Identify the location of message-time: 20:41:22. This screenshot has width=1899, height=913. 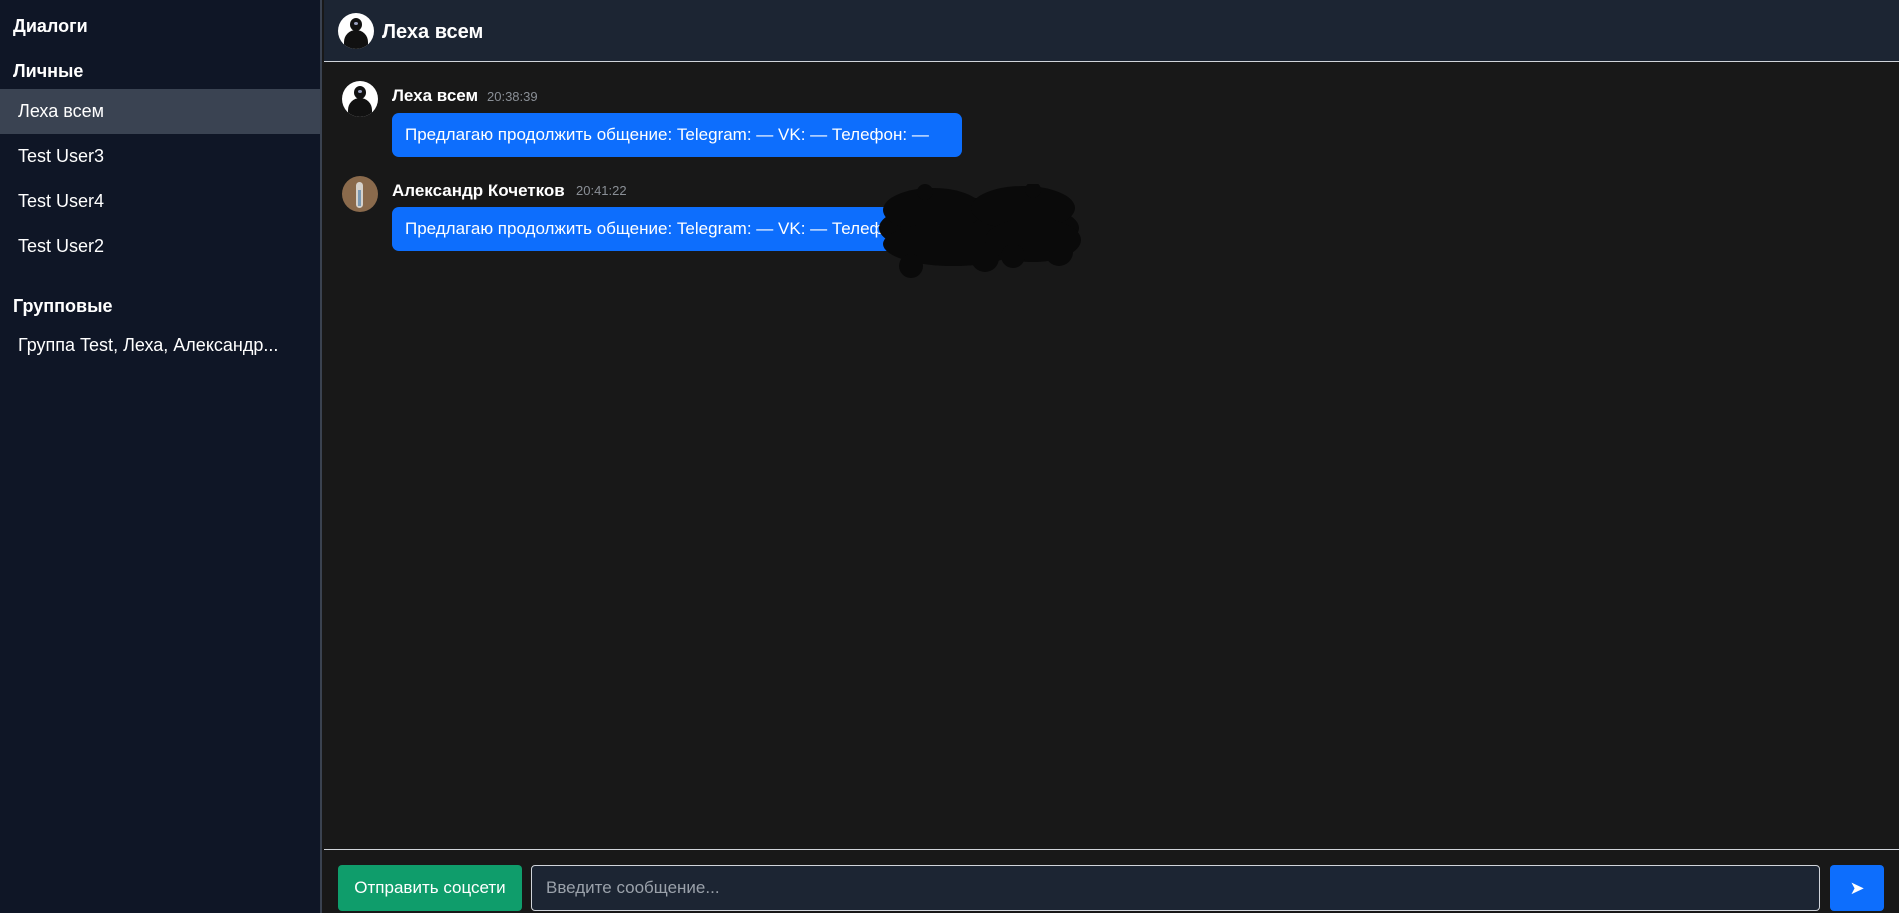
(601, 190).